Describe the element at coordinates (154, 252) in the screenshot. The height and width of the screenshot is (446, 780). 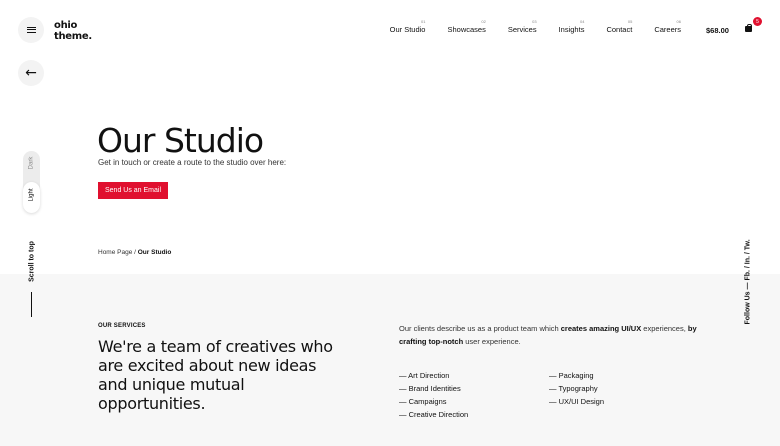
I see `breadcrumb-current: Our Studio` at that location.